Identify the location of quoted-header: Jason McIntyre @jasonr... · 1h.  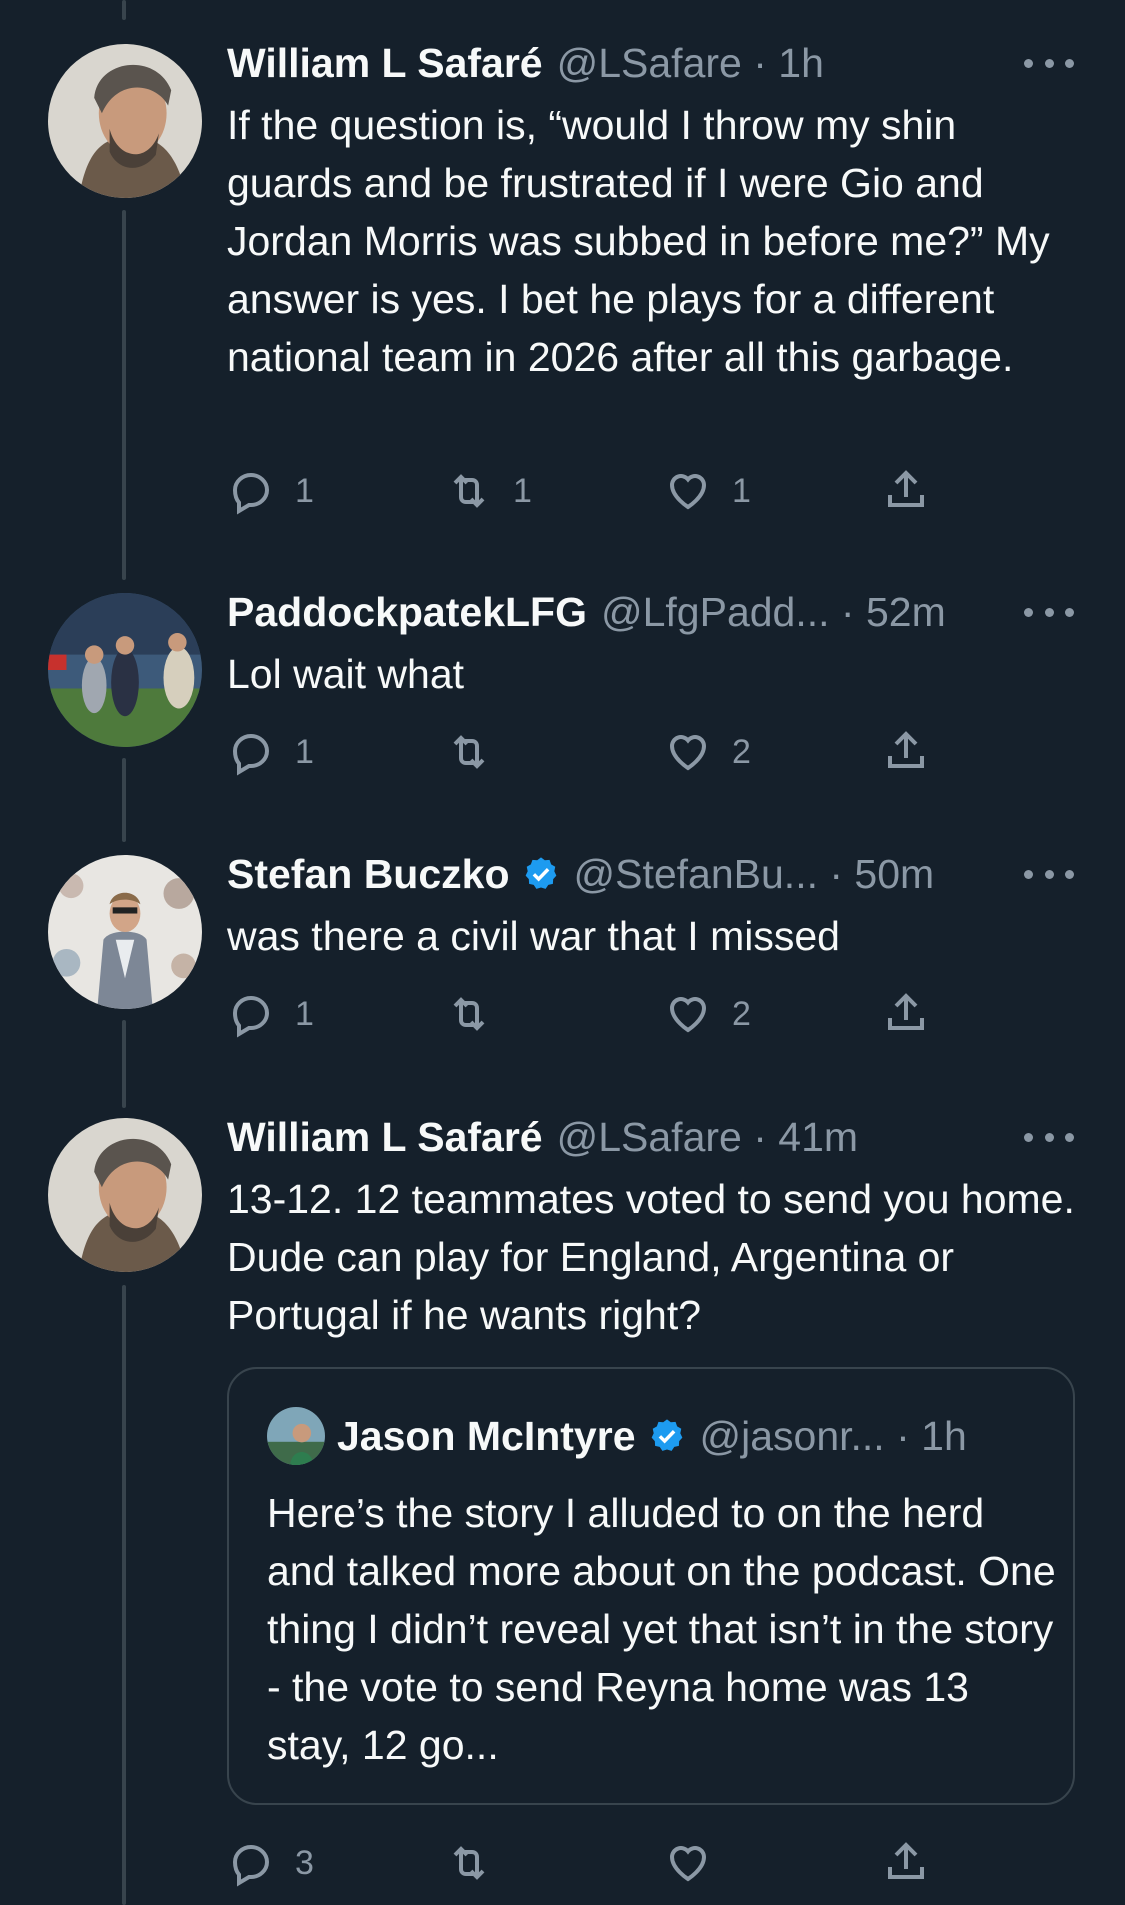
(652, 1436).